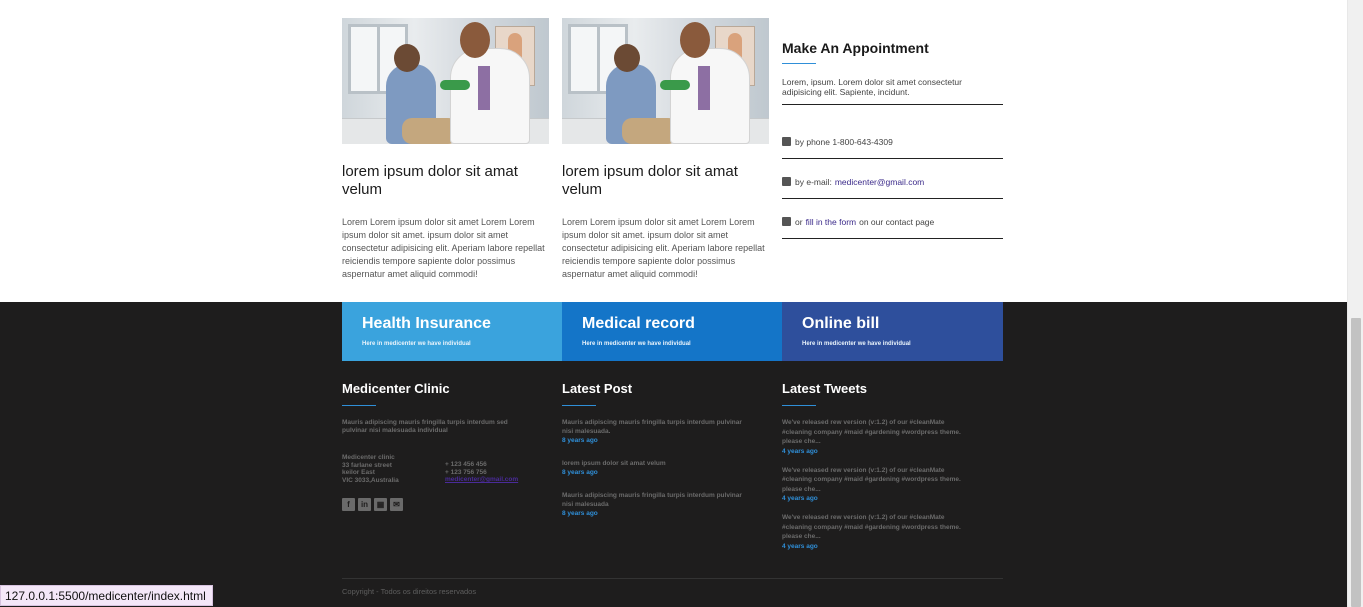  I want to click on banner-title: Health Insurance, so click(426, 323).